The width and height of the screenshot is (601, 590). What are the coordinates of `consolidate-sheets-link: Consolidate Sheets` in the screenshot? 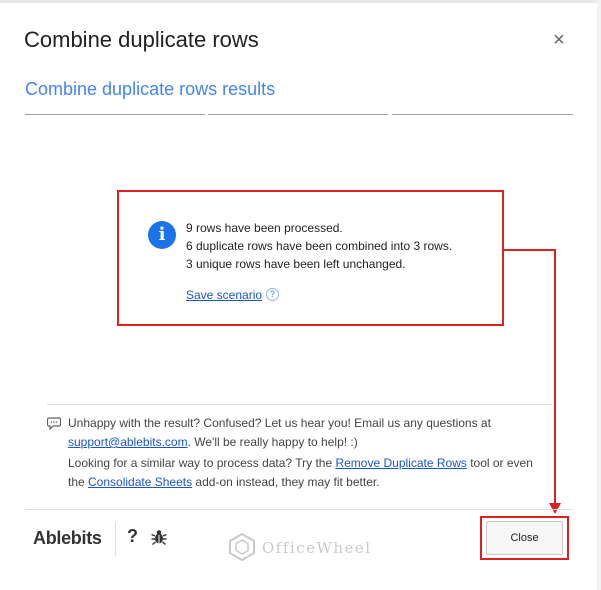 It's located at (140, 482).